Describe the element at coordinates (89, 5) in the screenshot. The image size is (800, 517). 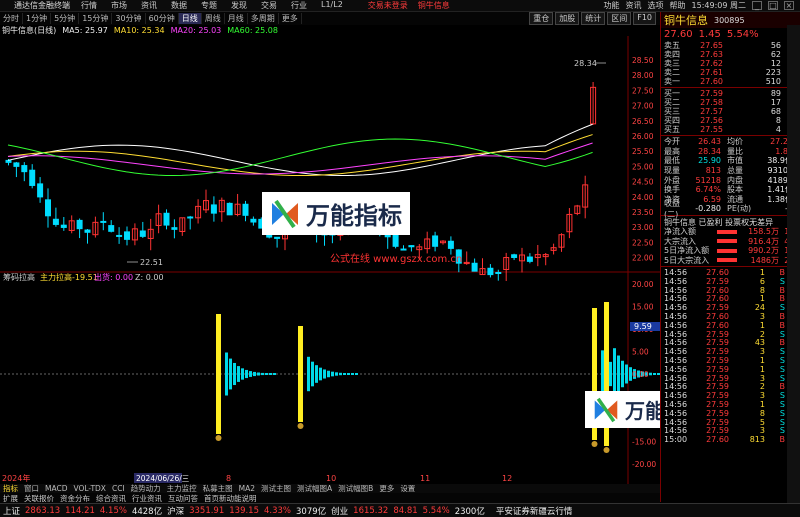
I see `menu-item-quotes: 行情` at that location.